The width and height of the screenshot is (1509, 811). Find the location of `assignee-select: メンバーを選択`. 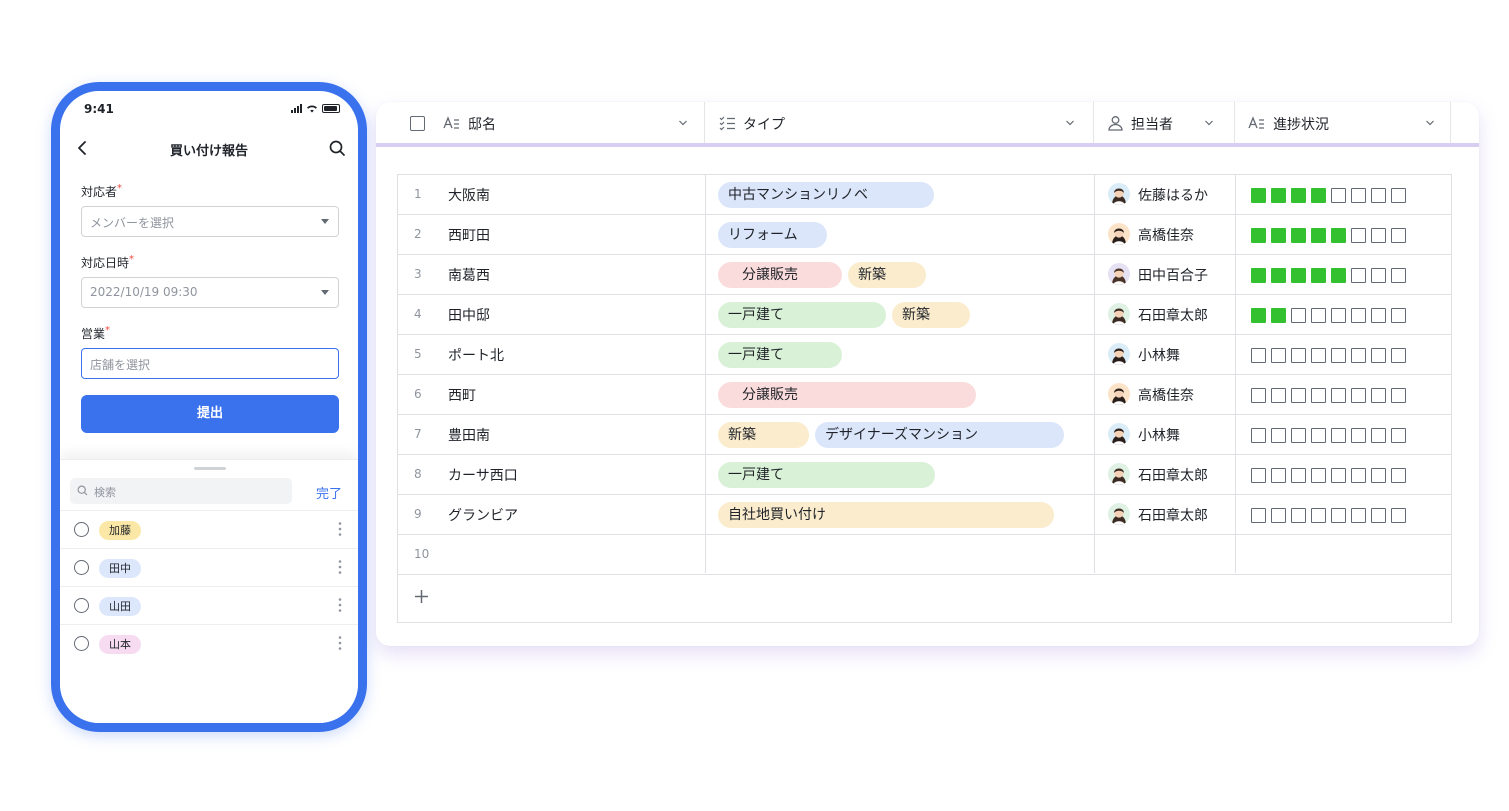

assignee-select: メンバーを選択 is located at coordinates (210, 221).